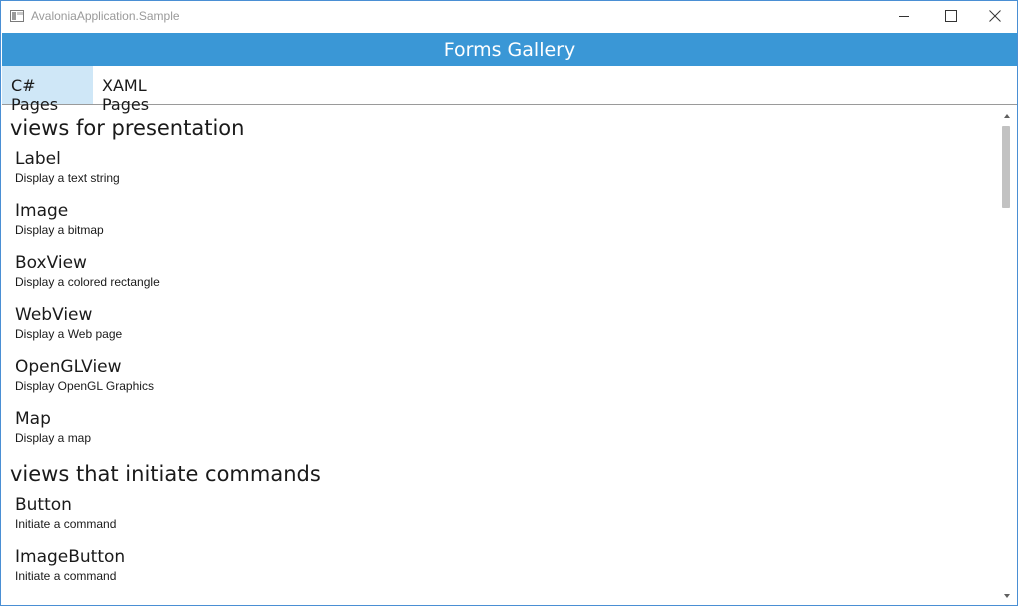 The width and height of the screenshot is (1018, 606). What do you see at coordinates (509, 90) in the screenshot?
I see `tab-strip: C# Pages XAML Pages` at bounding box center [509, 90].